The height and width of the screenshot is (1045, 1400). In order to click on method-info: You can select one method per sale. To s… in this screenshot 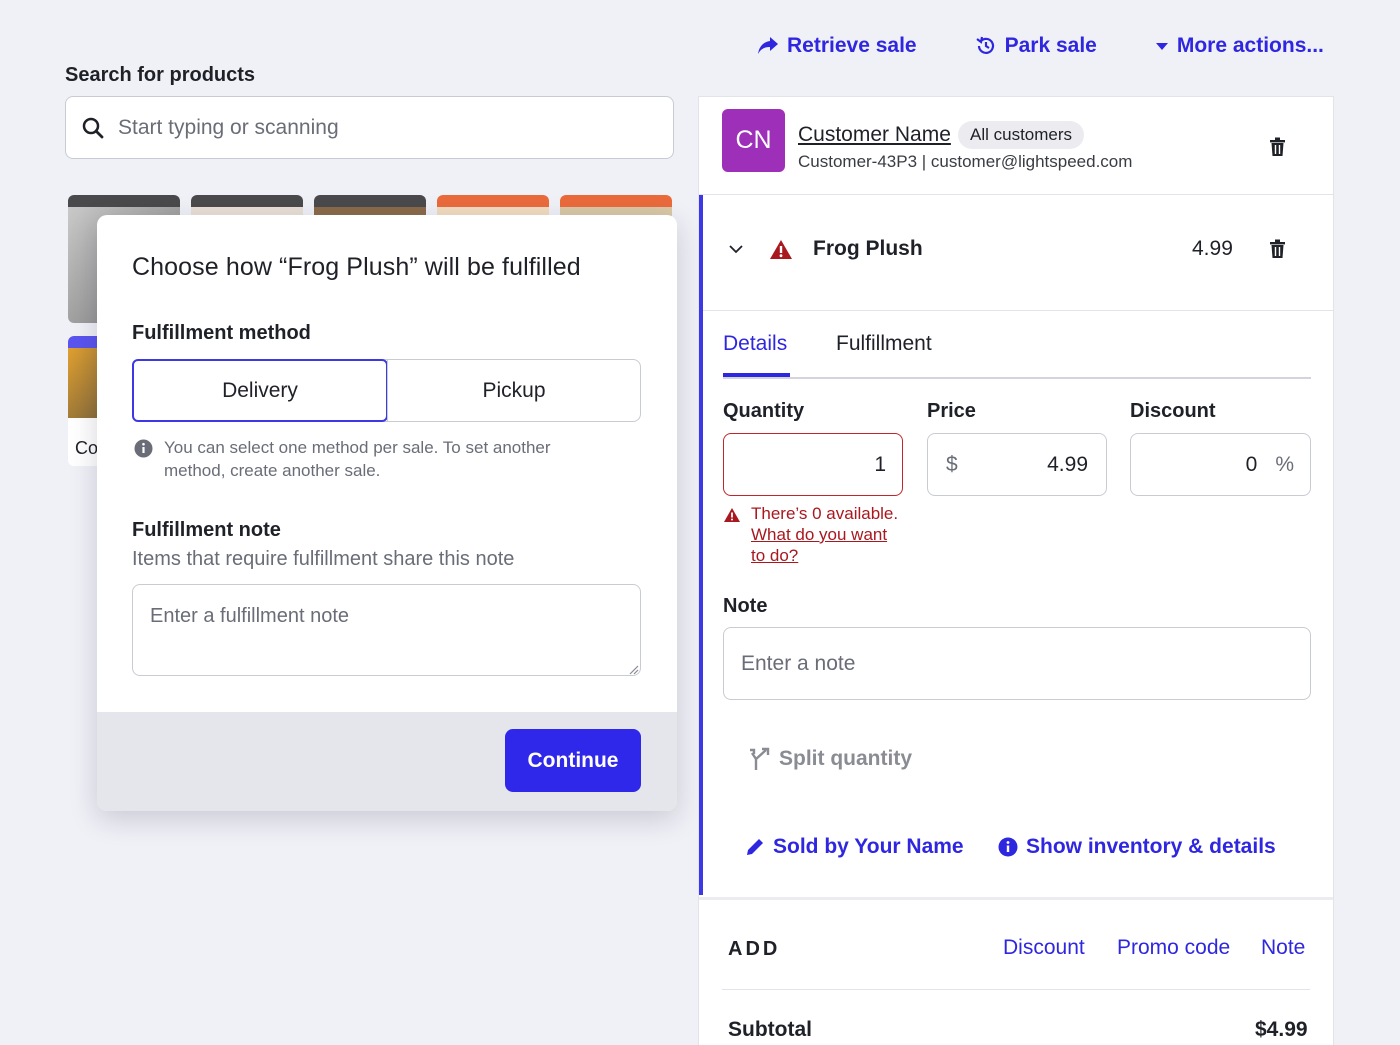, I will do `click(374, 459)`.